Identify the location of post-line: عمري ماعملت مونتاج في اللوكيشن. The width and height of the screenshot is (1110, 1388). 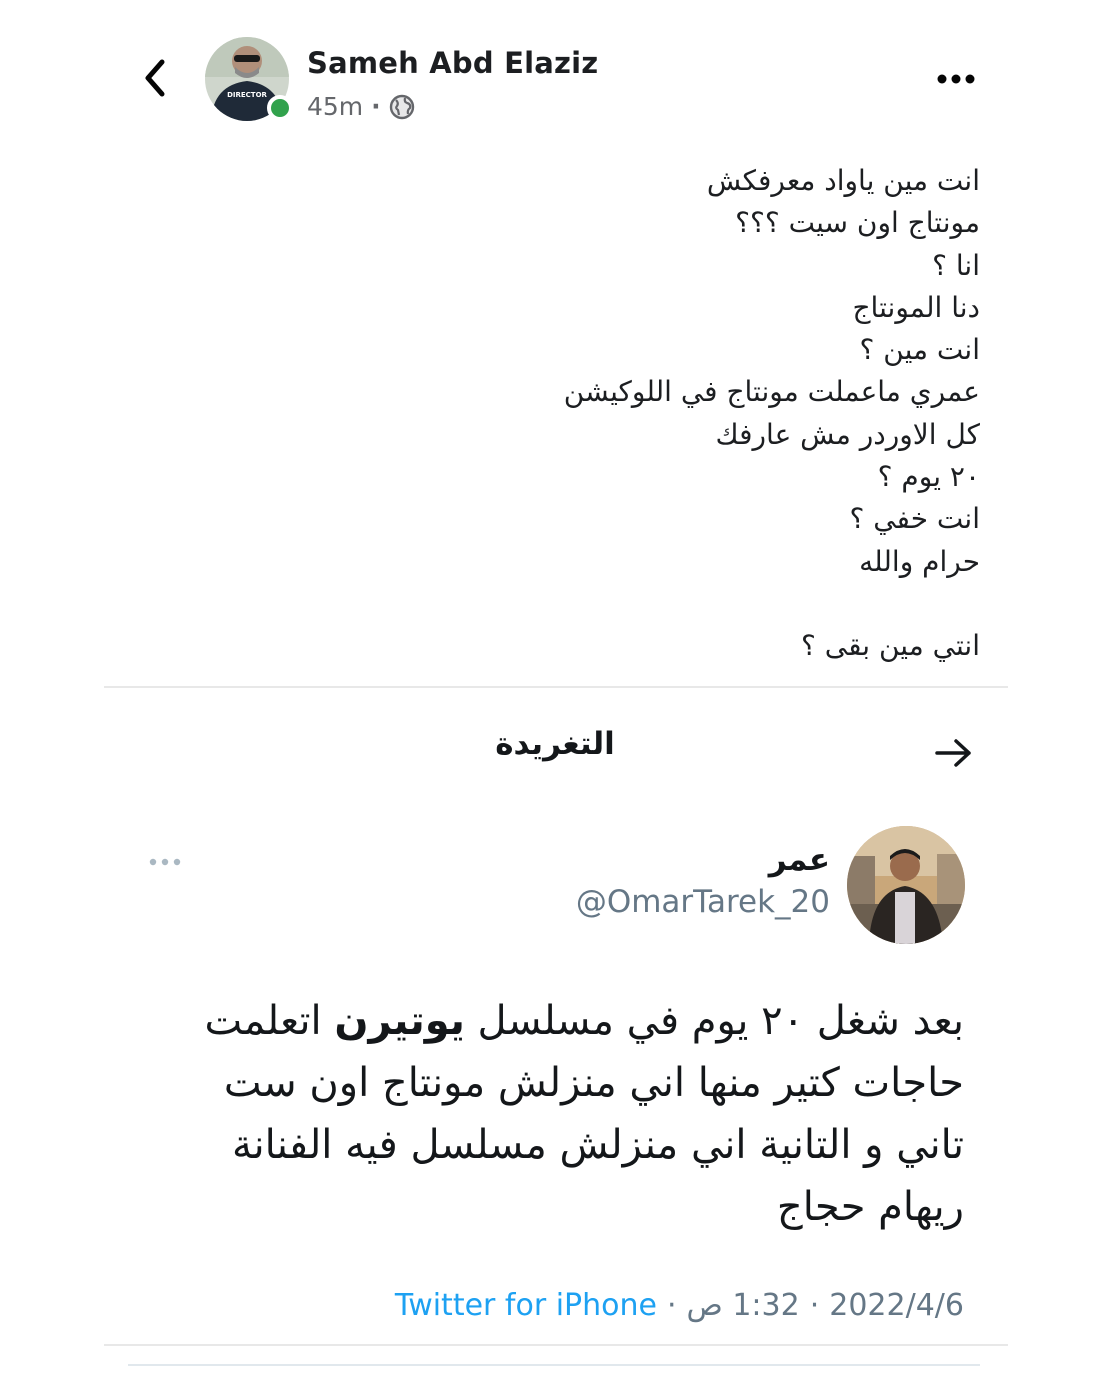
(771, 392).